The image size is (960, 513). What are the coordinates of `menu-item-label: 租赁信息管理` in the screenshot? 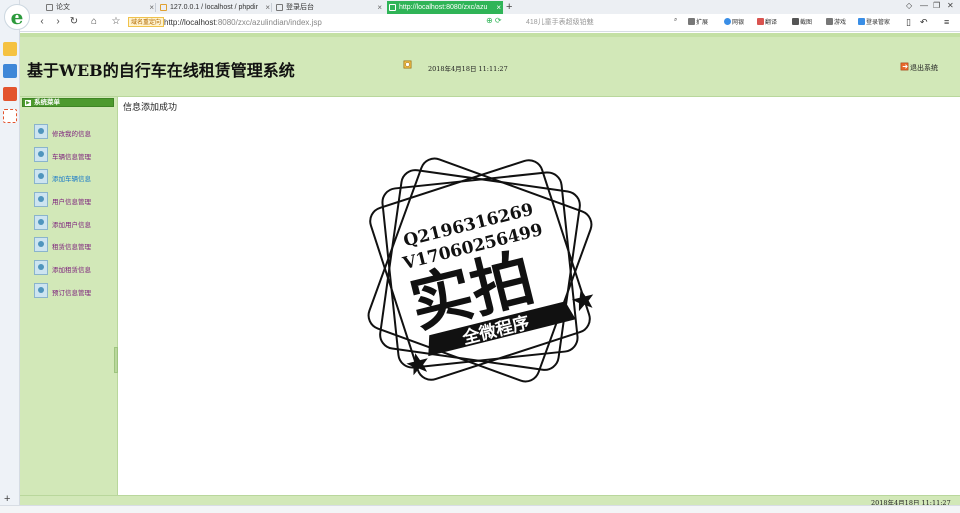 It's located at (71, 246).